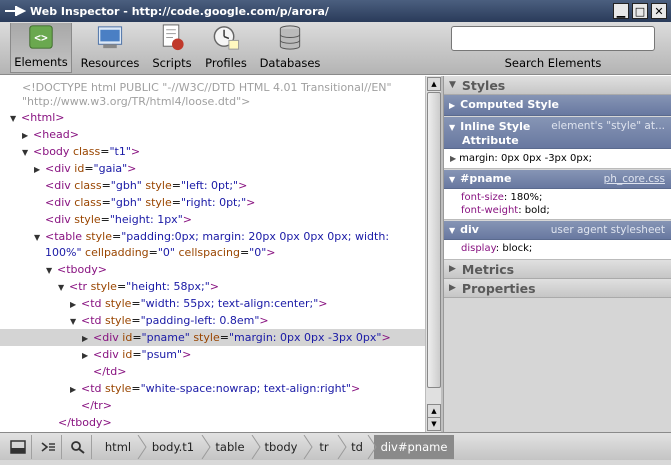 The image size is (671, 465). Describe the element at coordinates (212, 202) in the screenshot. I see `tree-row-div-gbh-right: <div class="gbh" style="right: 0pt;">` at that location.